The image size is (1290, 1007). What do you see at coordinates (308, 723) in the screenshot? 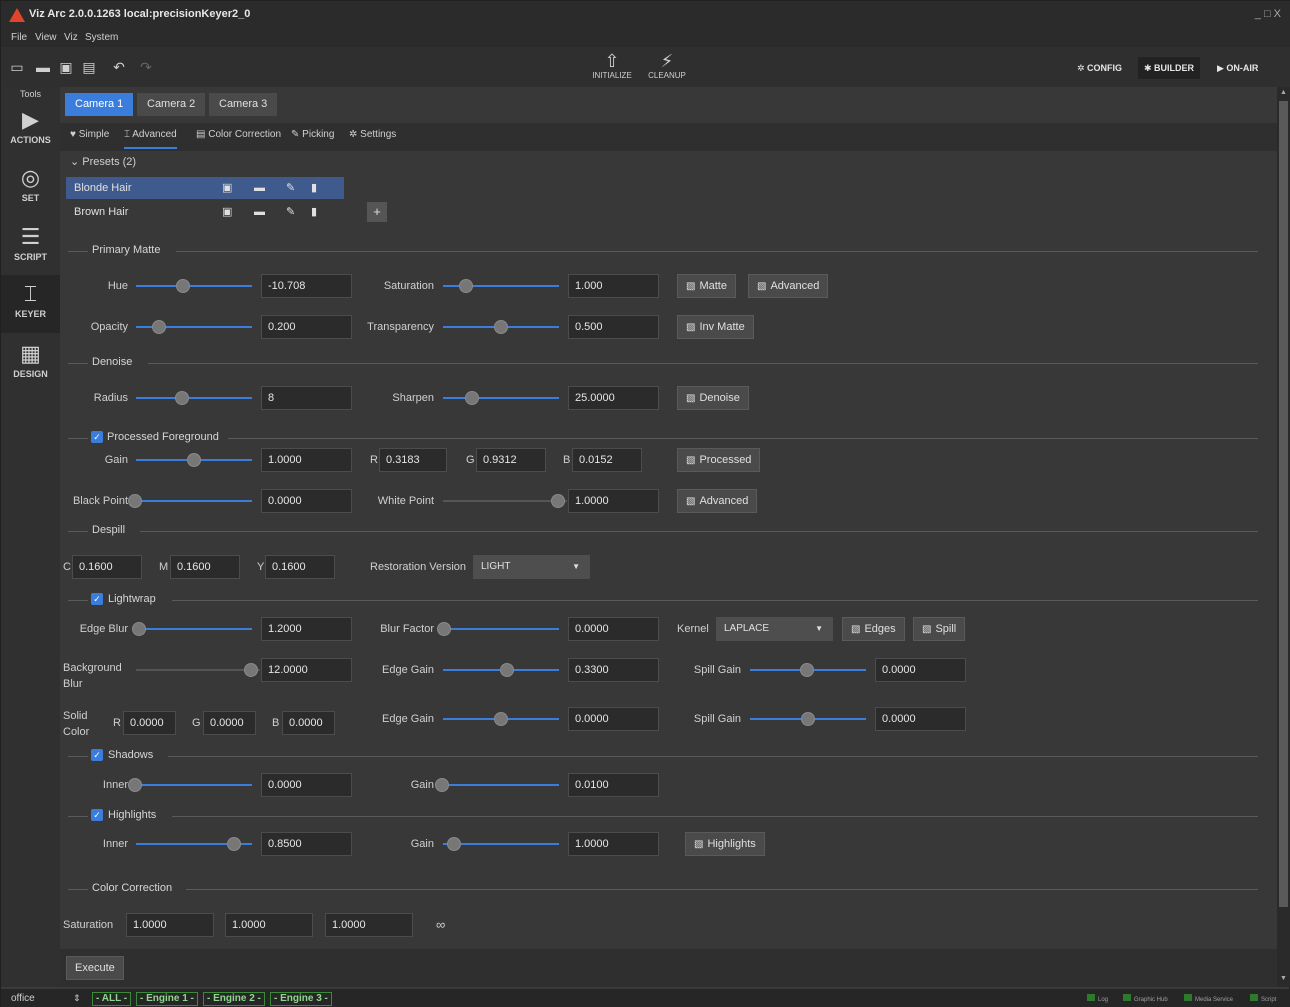
I see `solid-b-input: 0.0000` at bounding box center [308, 723].